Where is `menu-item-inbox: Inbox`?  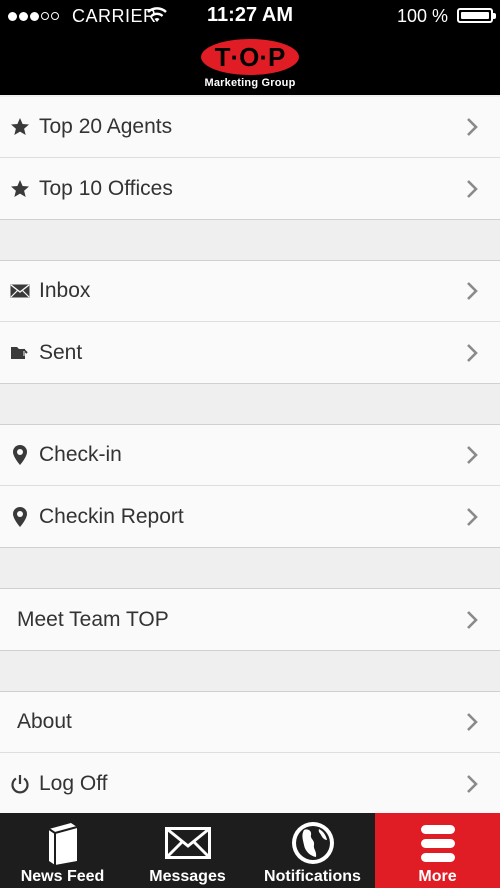
menu-item-inbox: Inbox is located at coordinates (250, 291).